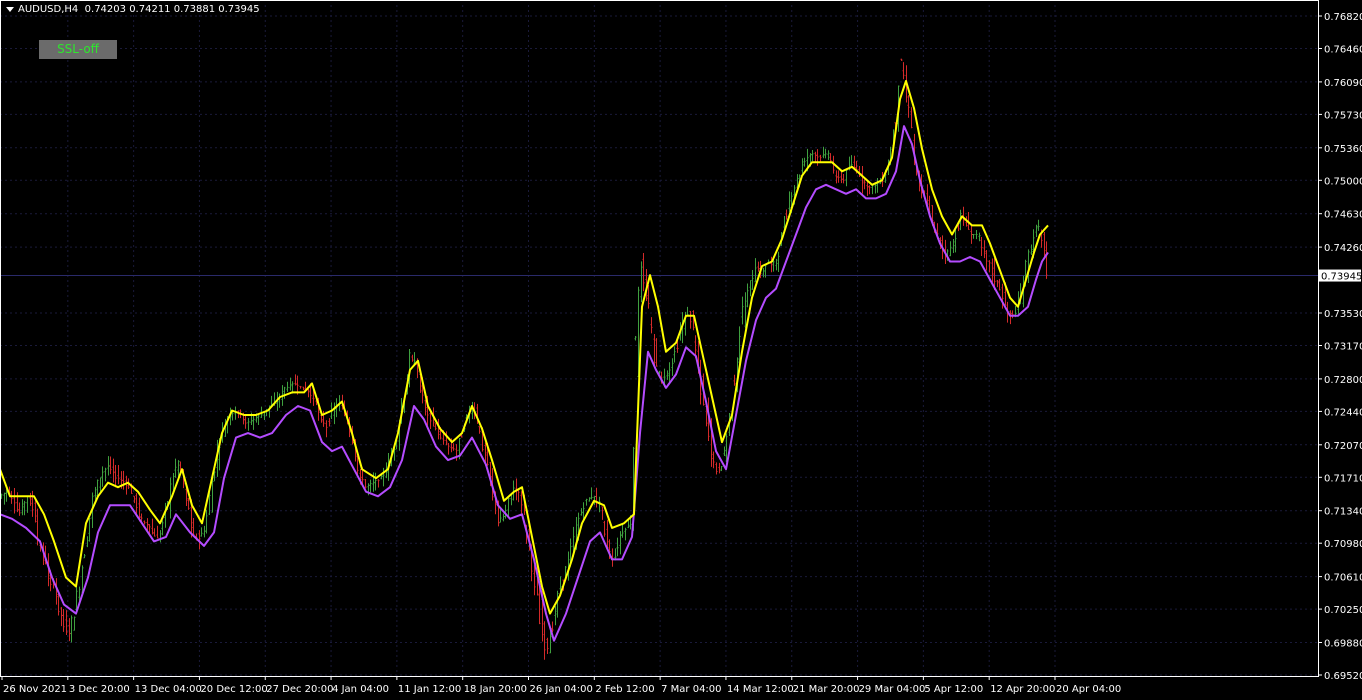 This screenshot has height=700, width=1362. Describe the element at coordinates (1343, 478) in the screenshot. I see `y-tick-label: 0.71710` at that location.